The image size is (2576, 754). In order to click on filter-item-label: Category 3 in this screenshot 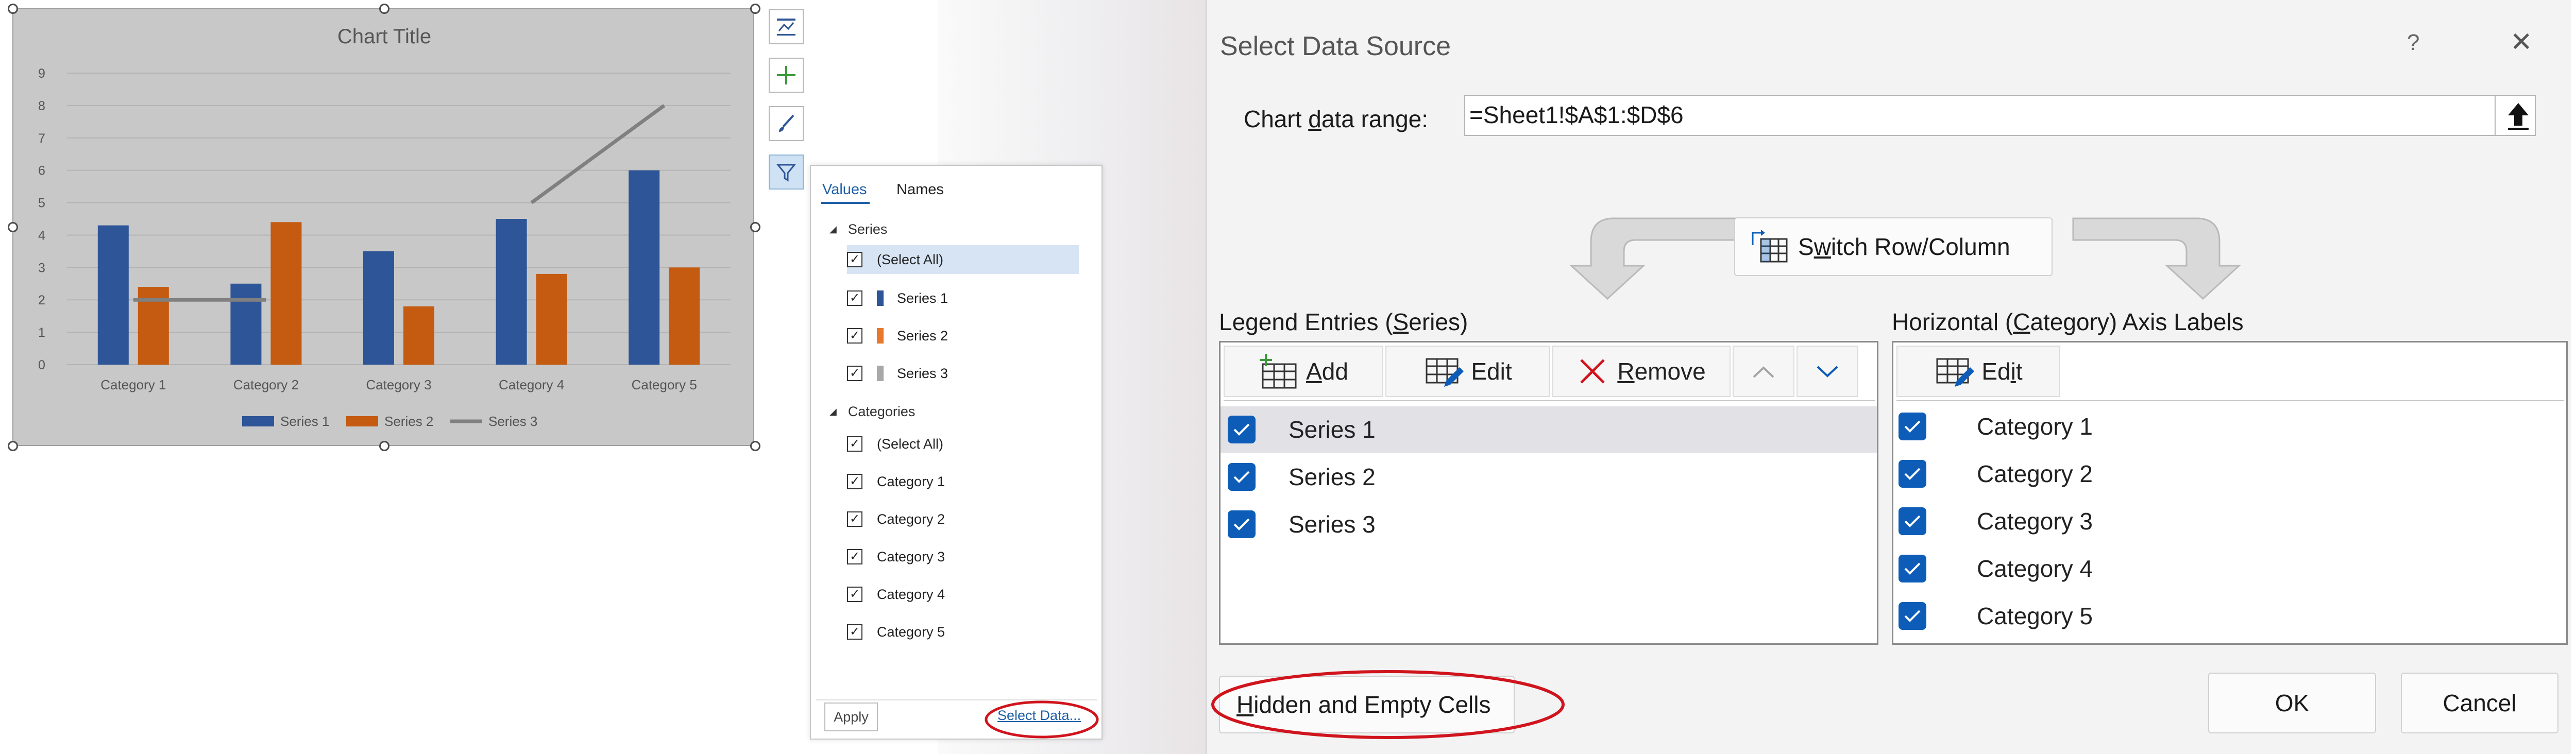, I will do `click(911, 556)`.